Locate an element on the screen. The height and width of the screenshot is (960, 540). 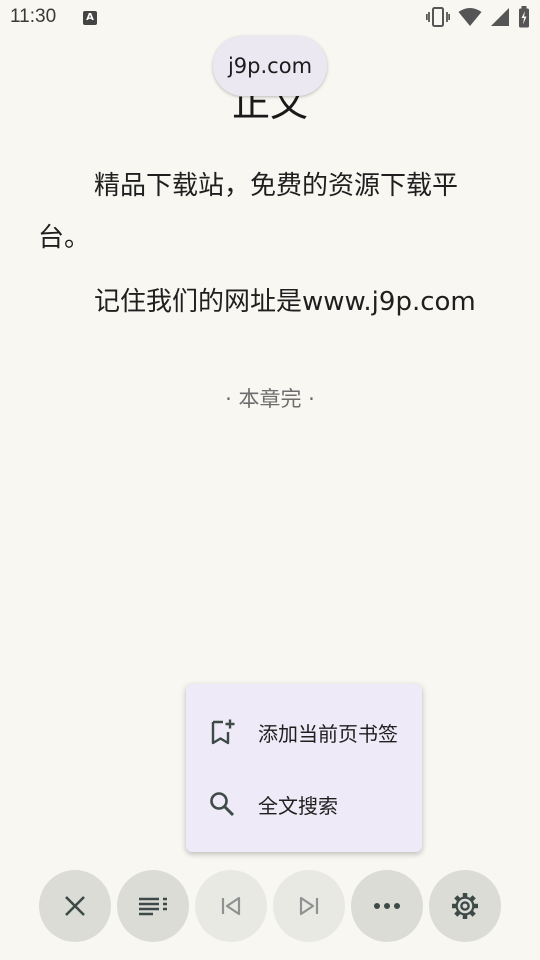
search-icon is located at coordinates (222, 804).